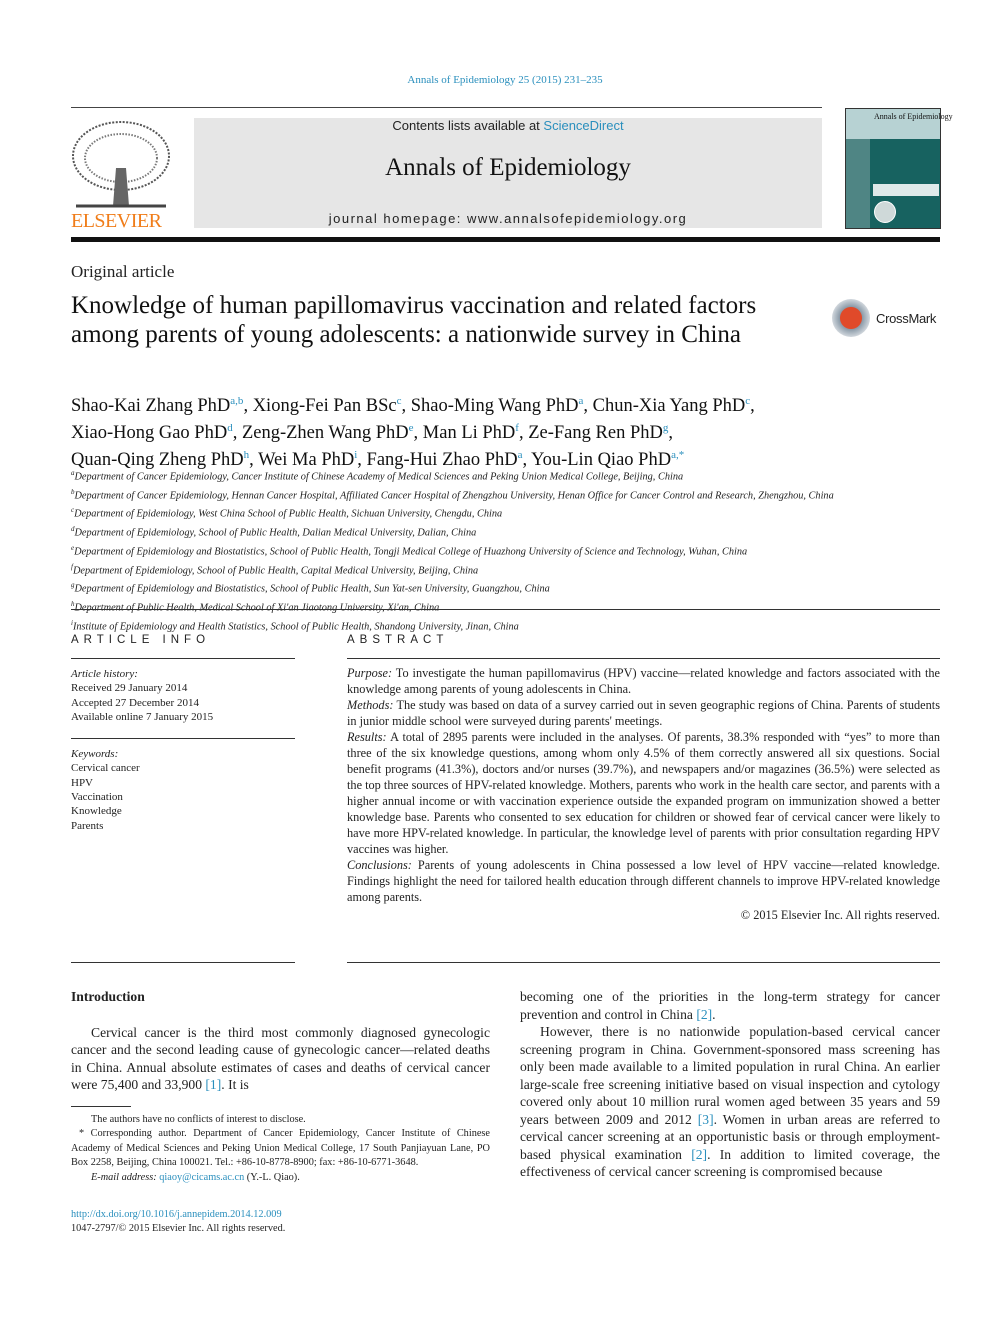  I want to click on history-item: Available online 7 January 2015, so click(142, 716).